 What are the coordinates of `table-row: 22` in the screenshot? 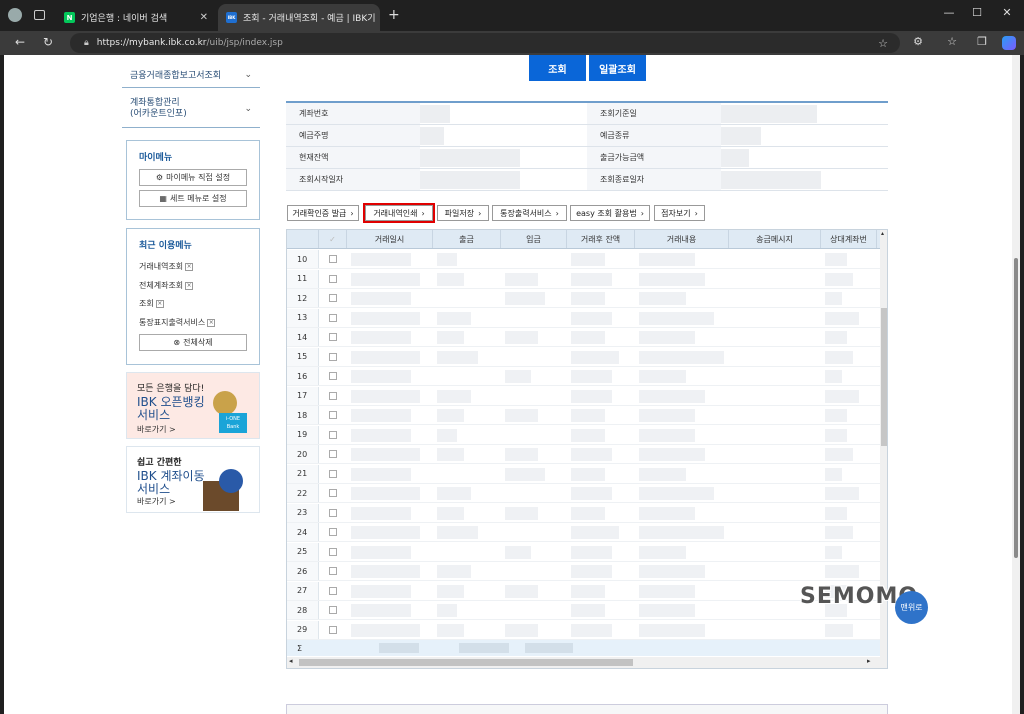 It's located at (584, 494).